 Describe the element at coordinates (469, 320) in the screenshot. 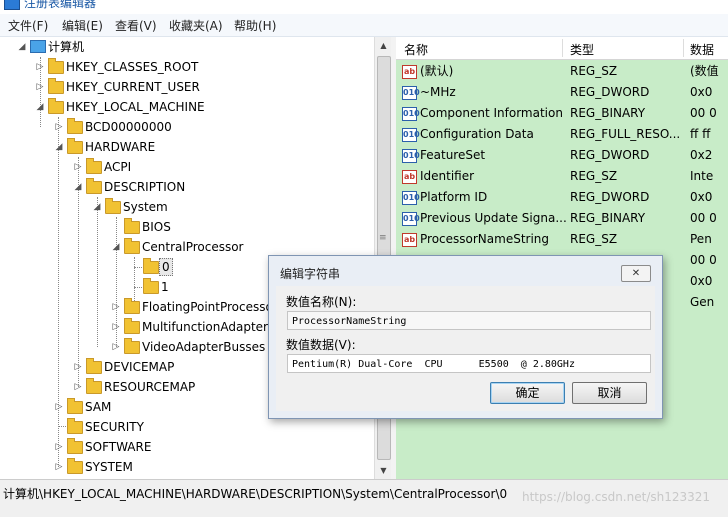

I see `value-name-field: ProcessorNameString` at that location.